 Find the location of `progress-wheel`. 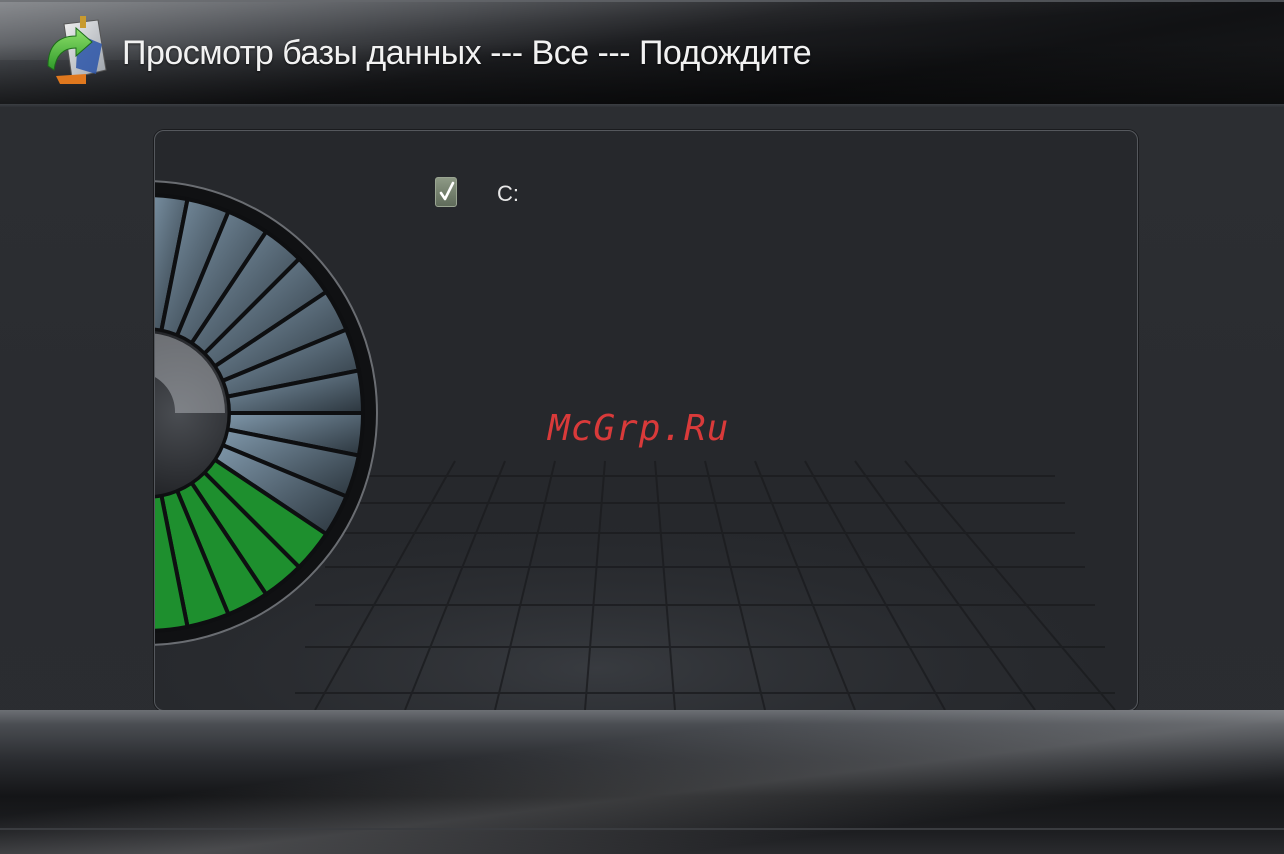

progress-wheel is located at coordinates (266, 413).